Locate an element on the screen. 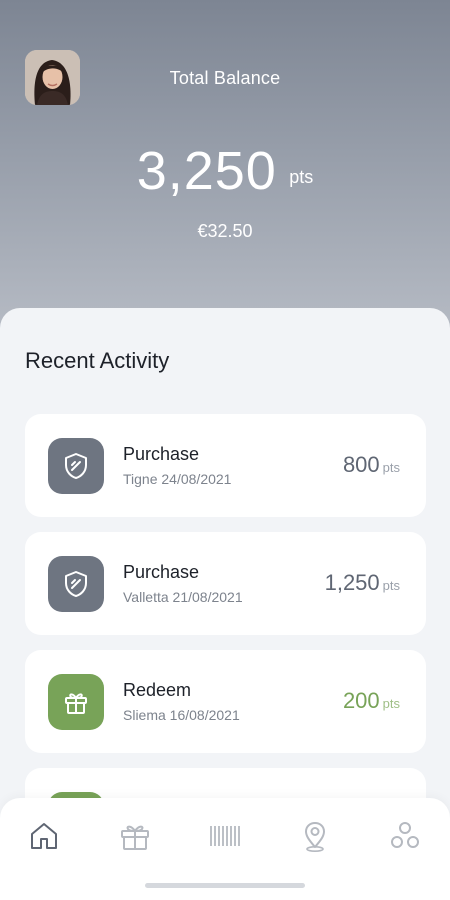 The height and width of the screenshot is (900, 450). activity-points: 1,250 pts is located at coordinates (362, 583).